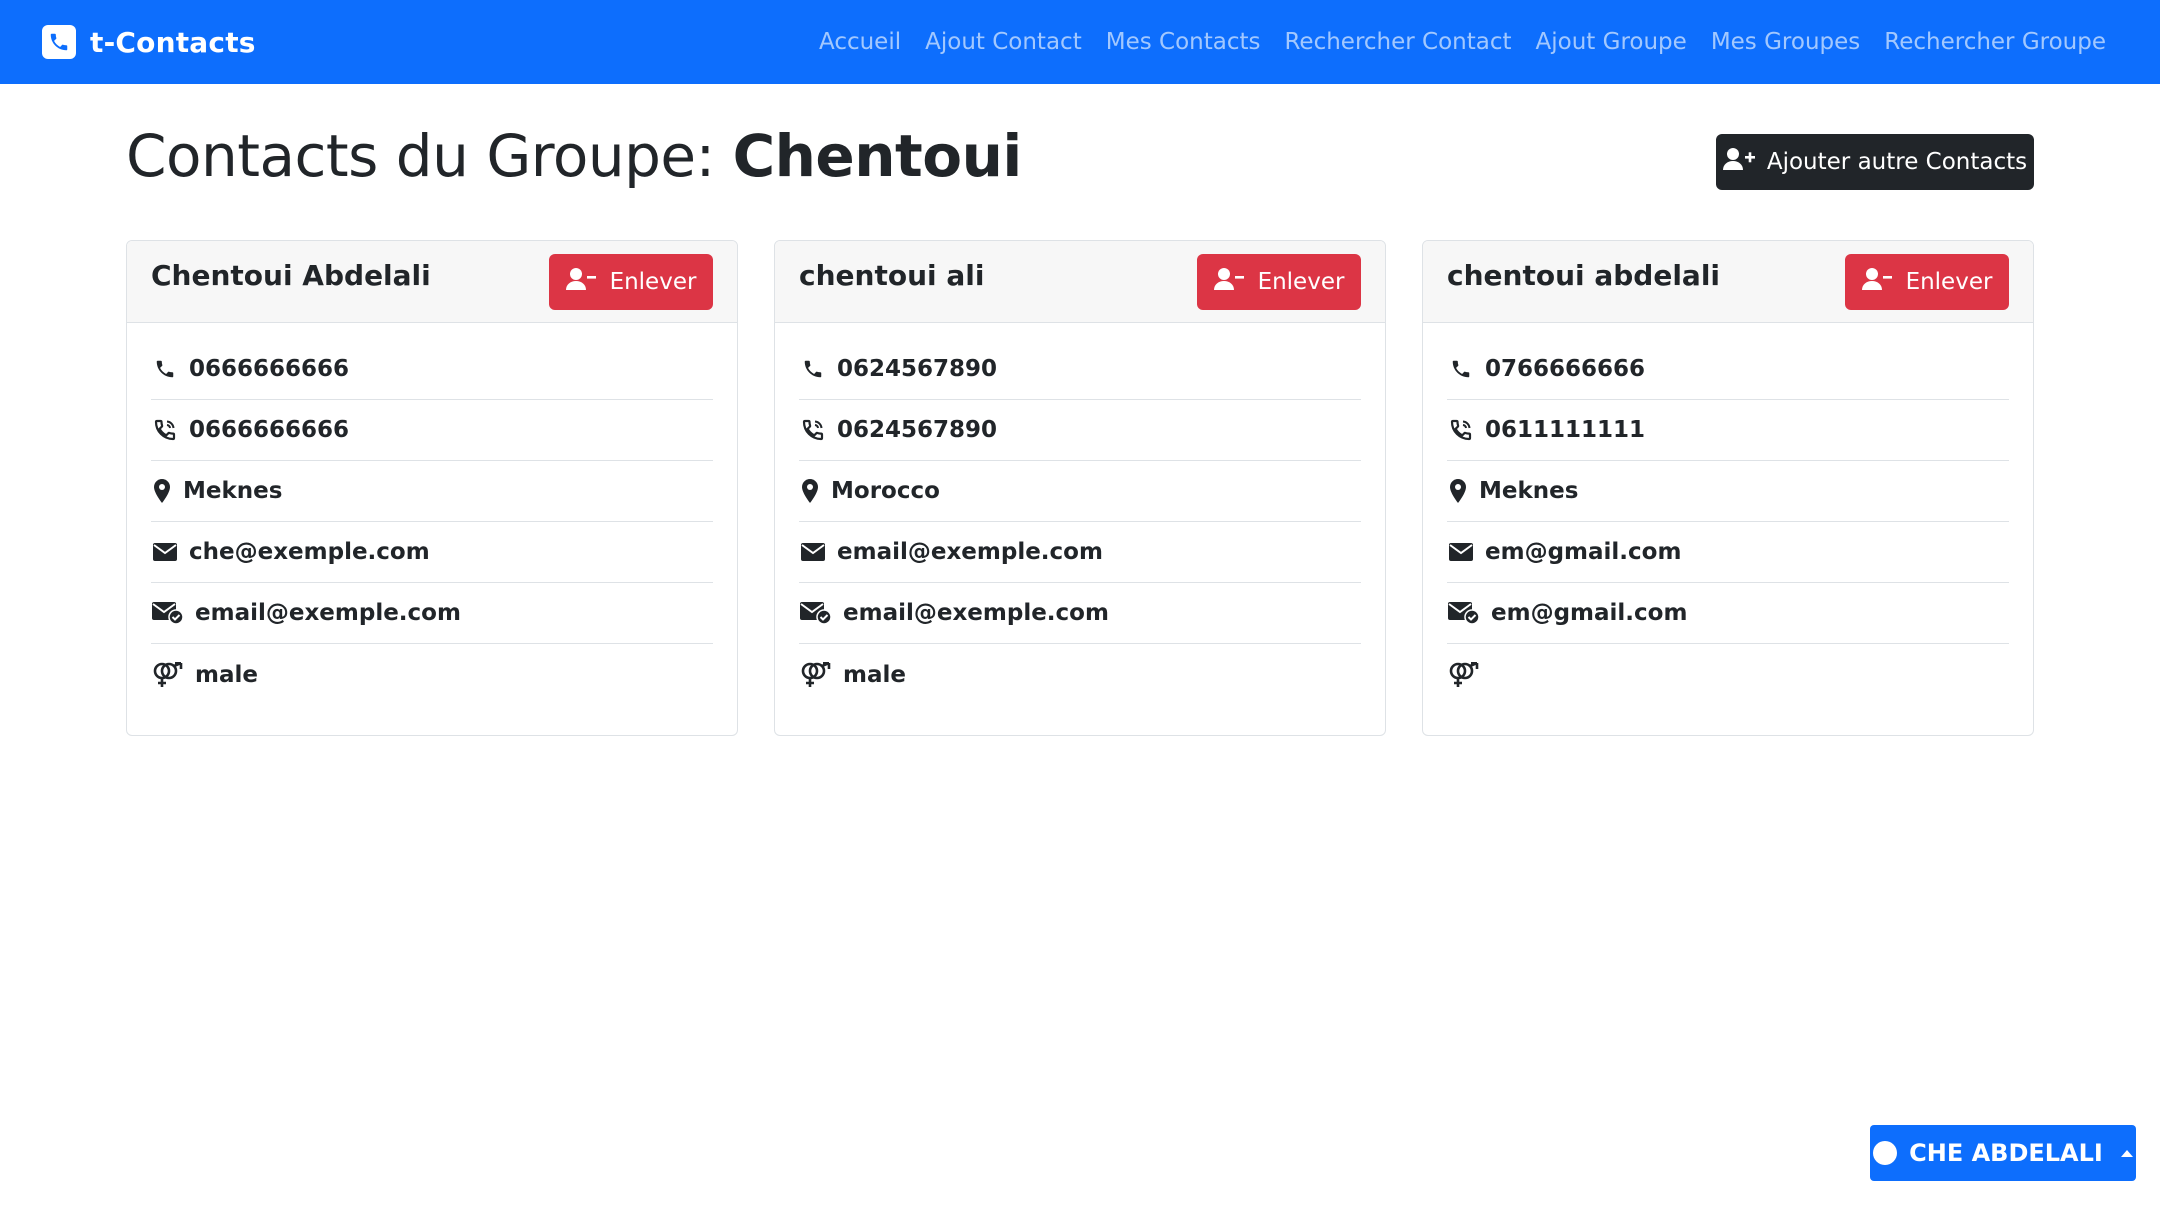  What do you see at coordinates (970, 552) in the screenshot?
I see `email-value: email@exemple.com` at bounding box center [970, 552].